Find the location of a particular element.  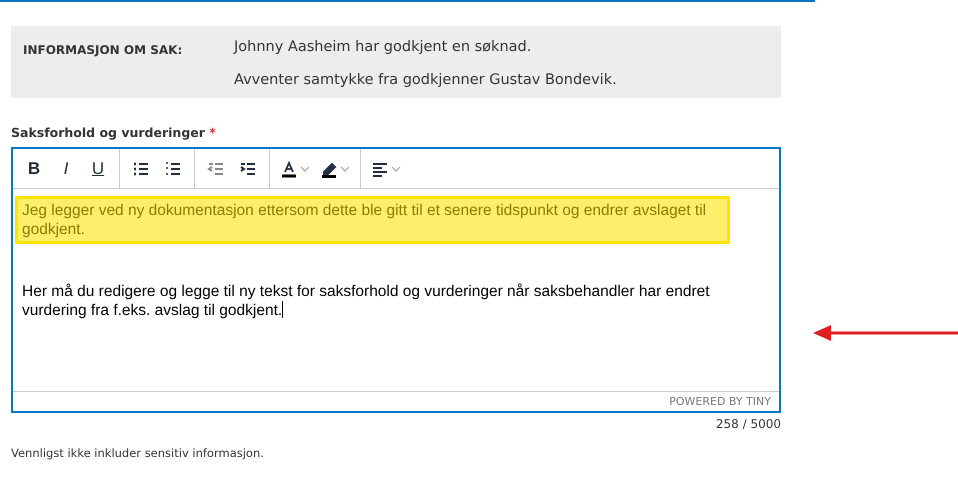

character-counter: 258 / 5000 is located at coordinates (748, 424).